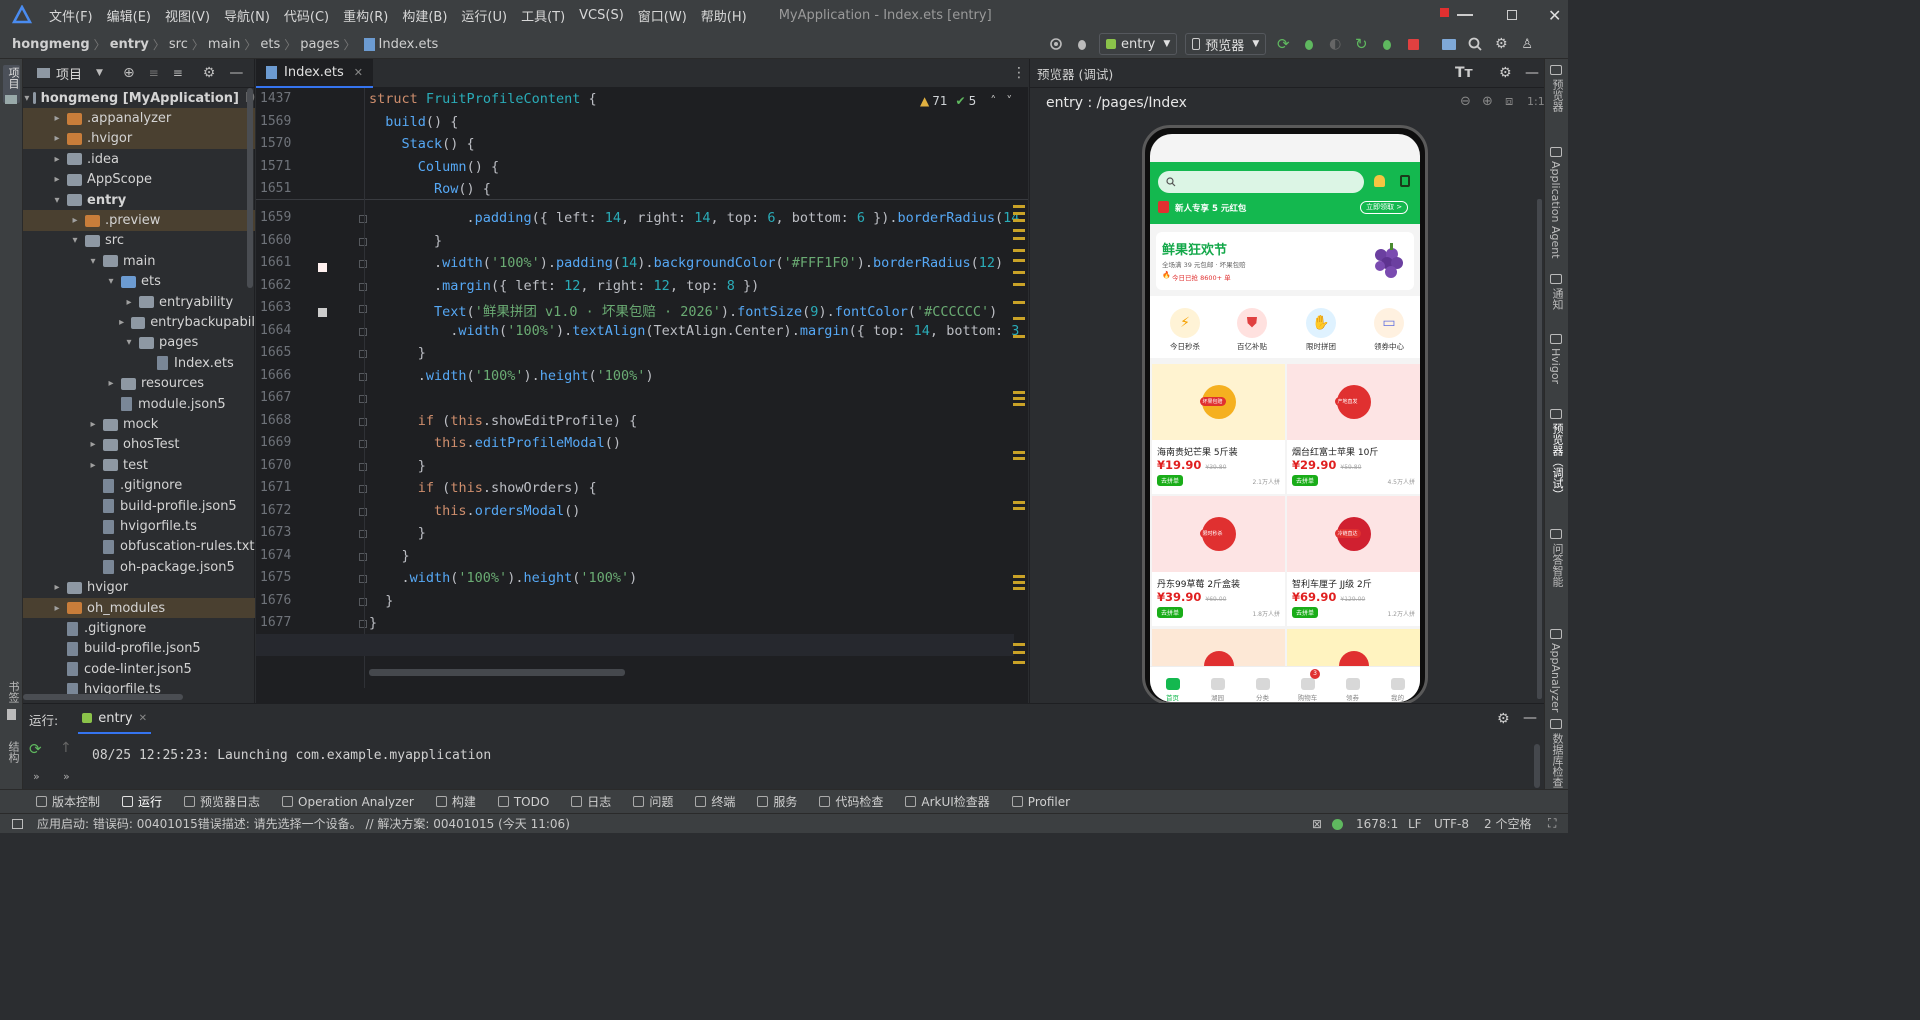 The height and width of the screenshot is (1020, 1920). I want to click on code-line: struct FruitProfileContent {, so click(483, 99).